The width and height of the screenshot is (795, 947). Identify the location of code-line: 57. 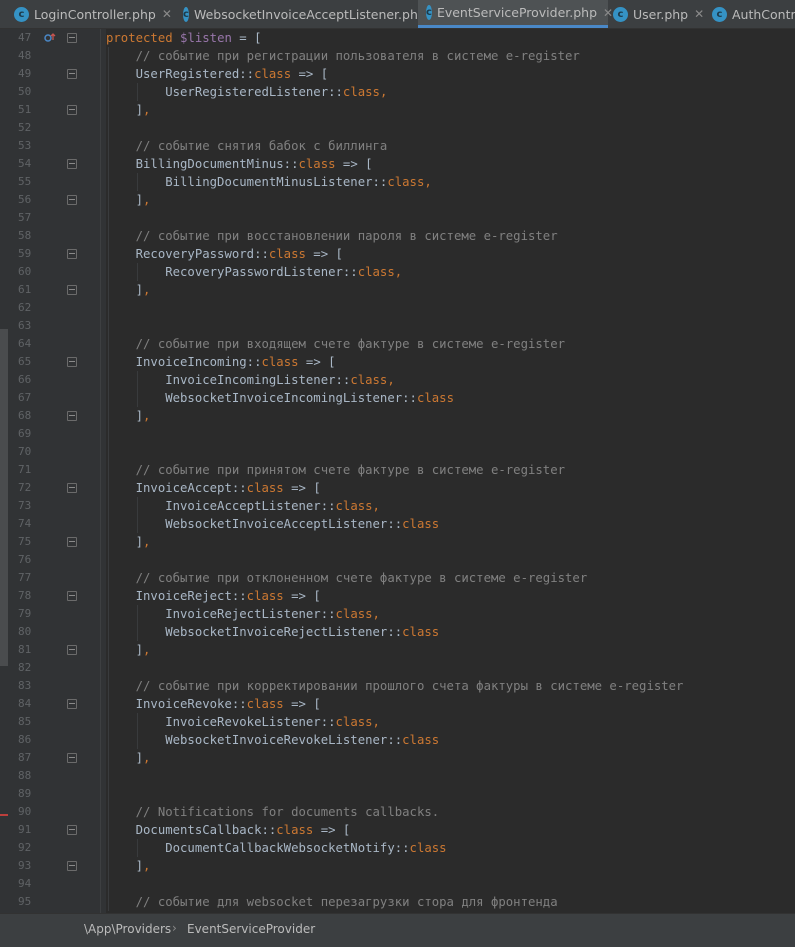
(397, 218).